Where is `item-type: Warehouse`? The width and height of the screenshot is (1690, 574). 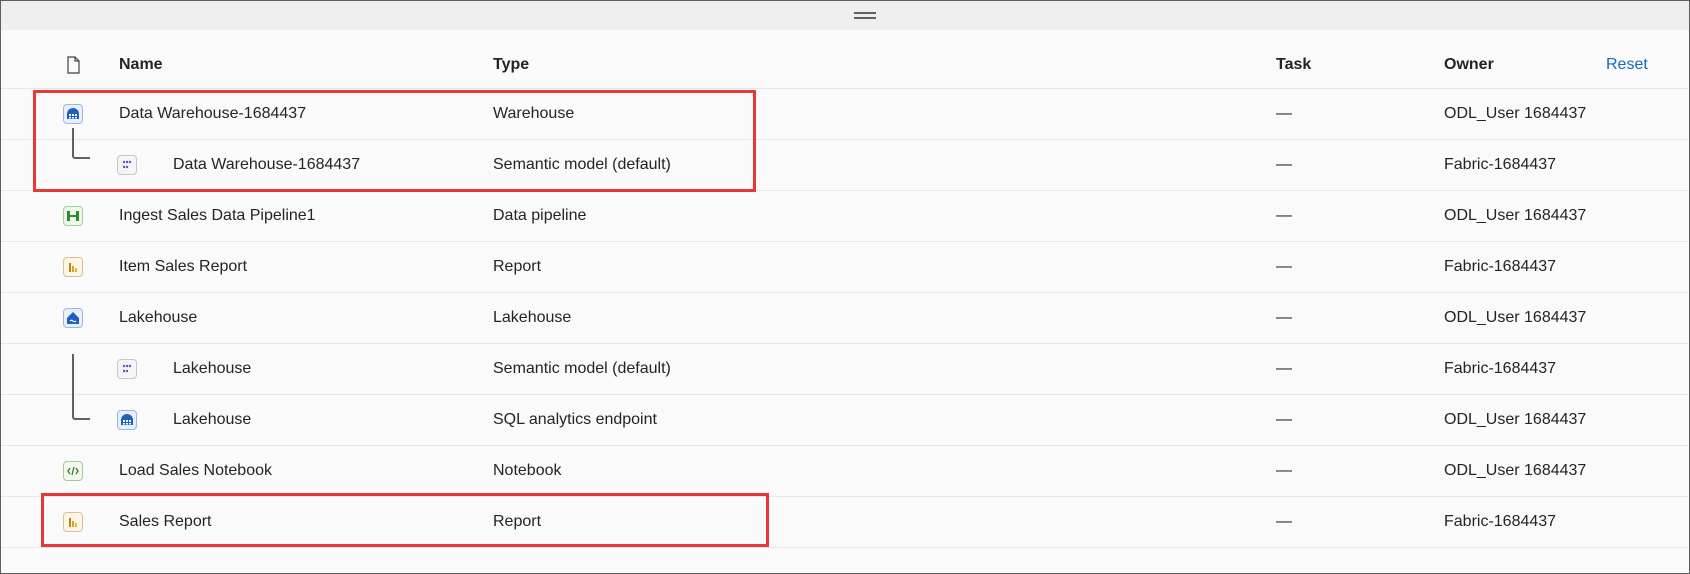 item-type: Warehouse is located at coordinates (534, 113).